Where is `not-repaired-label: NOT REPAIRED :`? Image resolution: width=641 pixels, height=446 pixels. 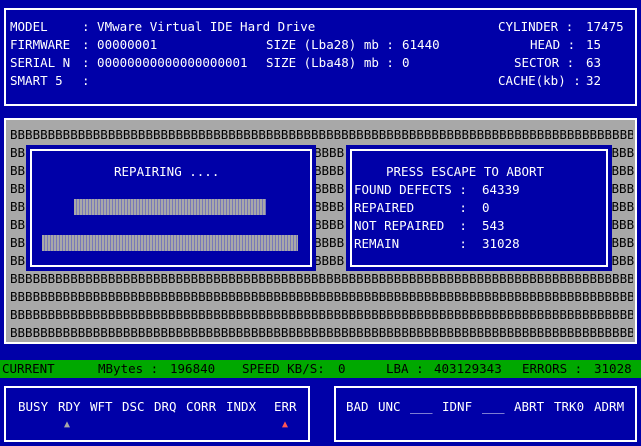
not-repaired-label: NOT REPAIRED : is located at coordinates (410, 225).